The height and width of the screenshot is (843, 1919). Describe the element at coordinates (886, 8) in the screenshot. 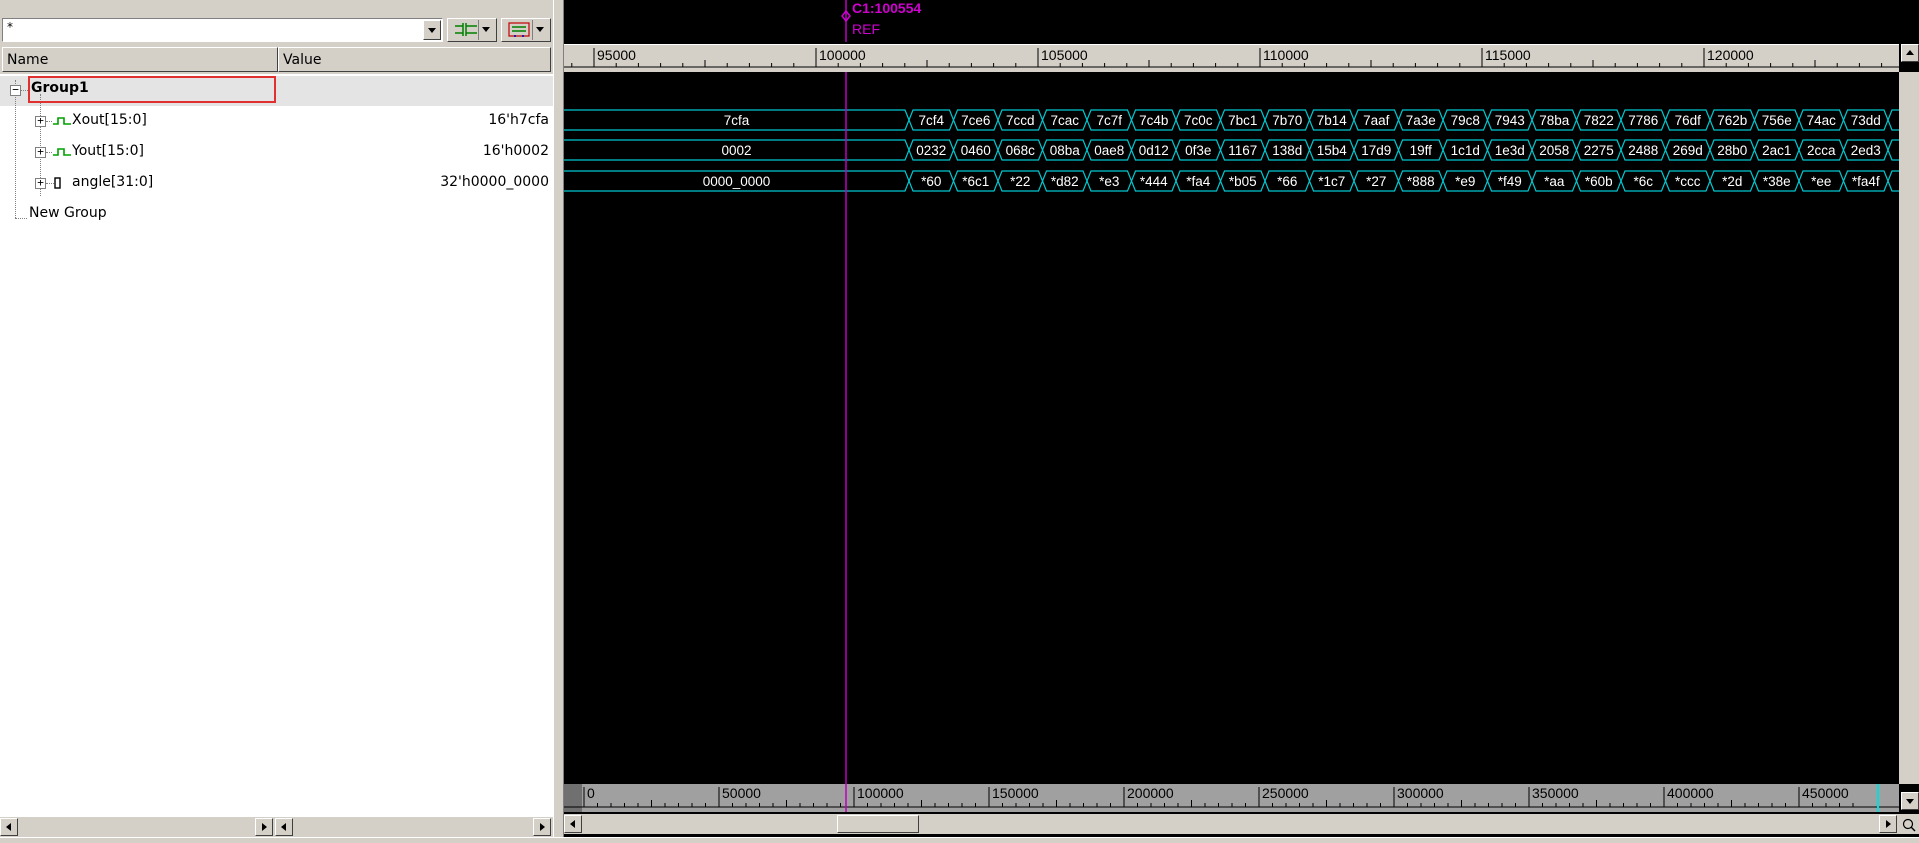

I see `cursor-label: C1:100554` at that location.